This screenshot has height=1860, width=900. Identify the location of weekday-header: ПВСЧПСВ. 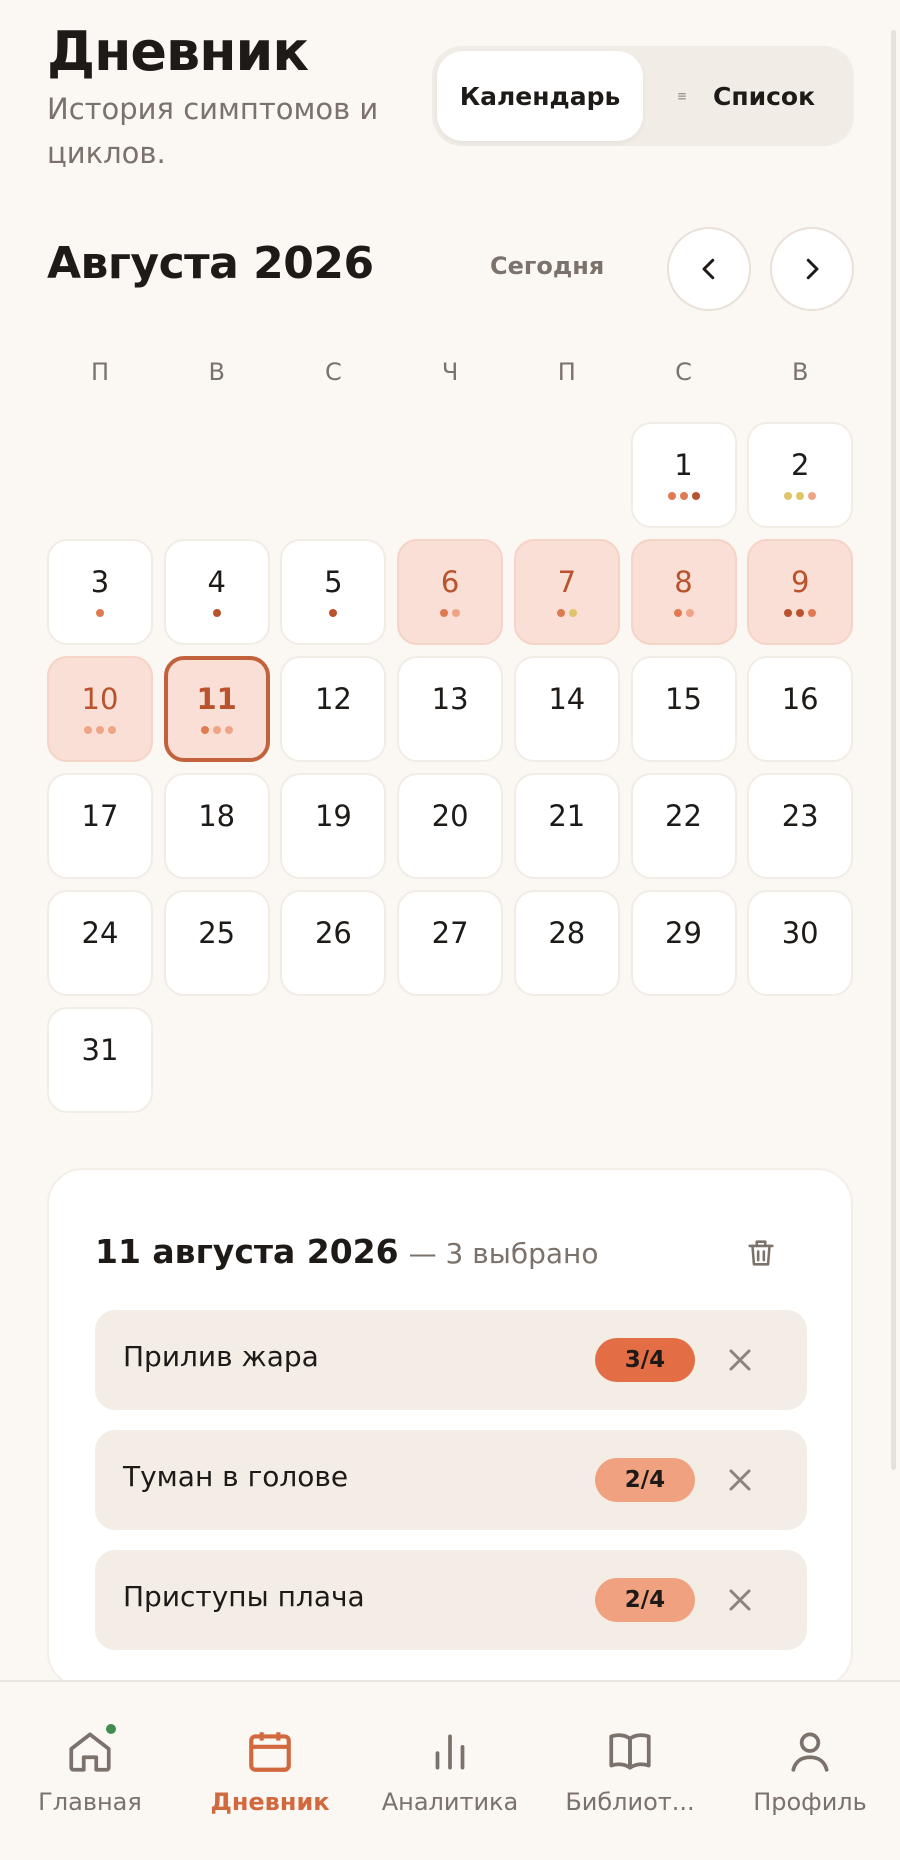
(450, 376).